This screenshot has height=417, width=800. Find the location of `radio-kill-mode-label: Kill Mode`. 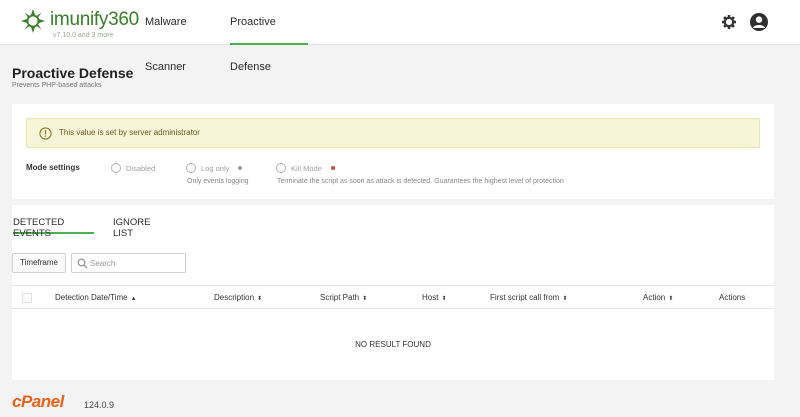

radio-kill-mode-label: Kill Mode is located at coordinates (306, 168).